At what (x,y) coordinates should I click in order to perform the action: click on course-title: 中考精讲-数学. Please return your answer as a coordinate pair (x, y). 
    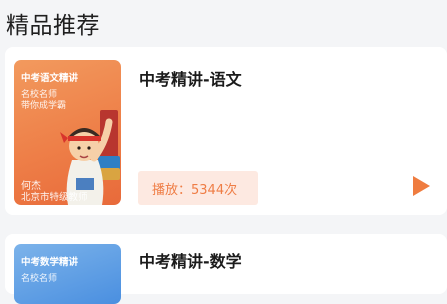
    Looking at the image, I should click on (190, 260).